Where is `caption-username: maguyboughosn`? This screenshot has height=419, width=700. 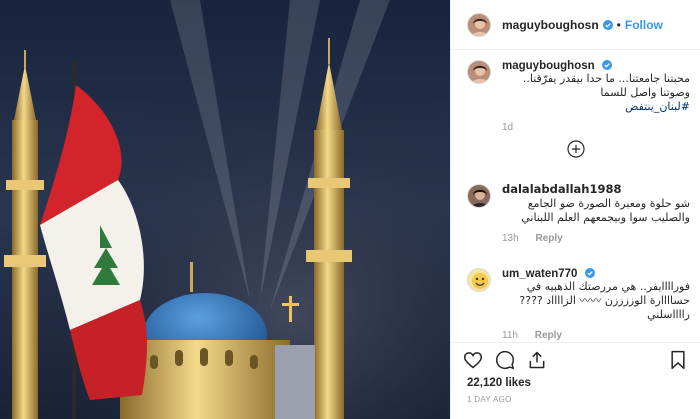 caption-username: maguyboughosn is located at coordinates (548, 66).